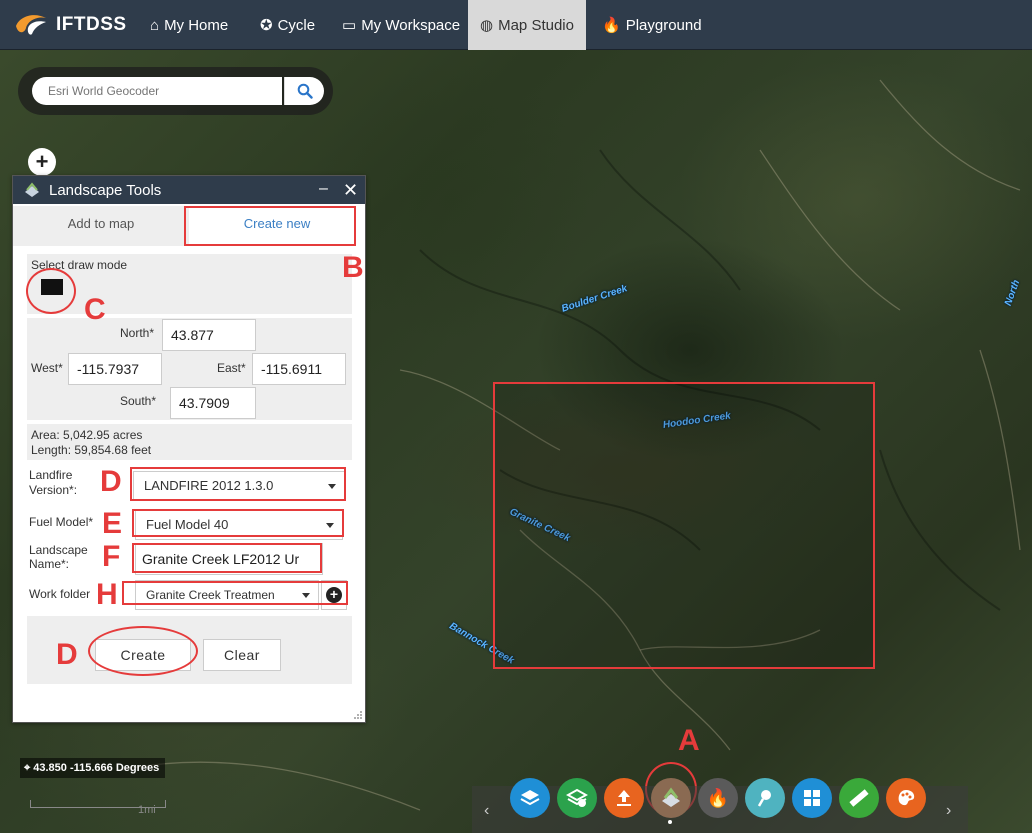 The height and width of the screenshot is (833, 1032). What do you see at coordinates (231, 368) in the screenshot?
I see `east-label: East*` at bounding box center [231, 368].